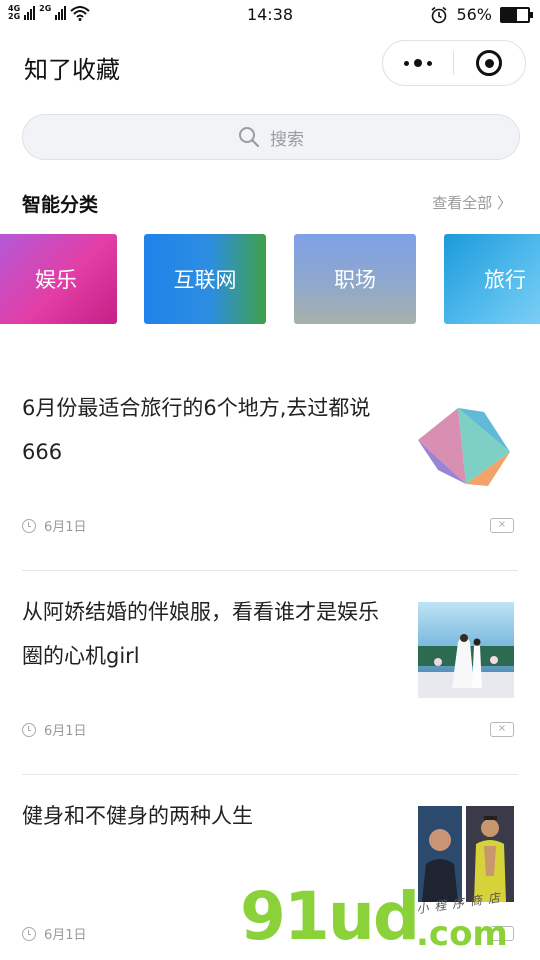 The width and height of the screenshot is (540, 960). I want to click on mini-program-capsule, so click(454, 63).